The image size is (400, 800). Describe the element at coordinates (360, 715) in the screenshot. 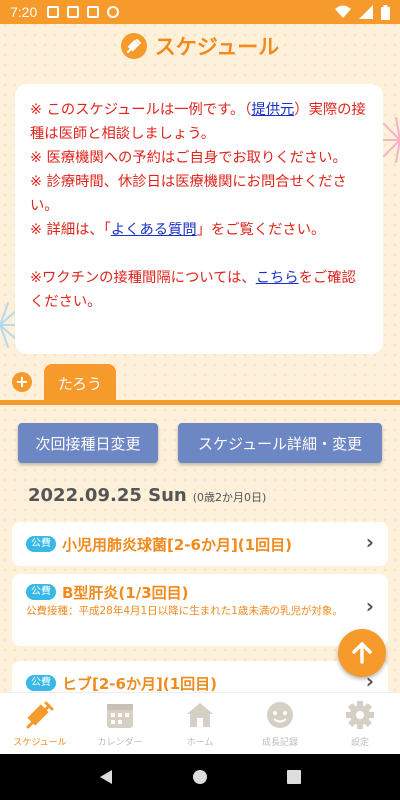

I see `gear-icon` at that location.